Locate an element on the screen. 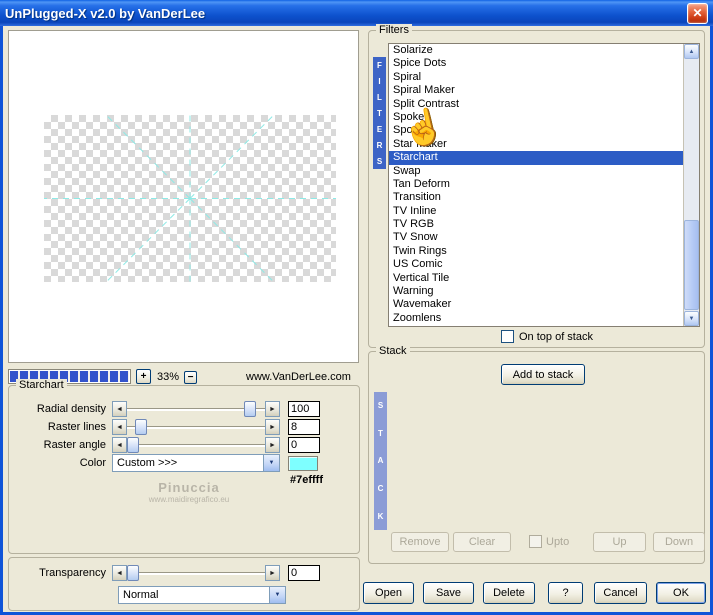  filter-item: Transition is located at coordinates (544, 197).